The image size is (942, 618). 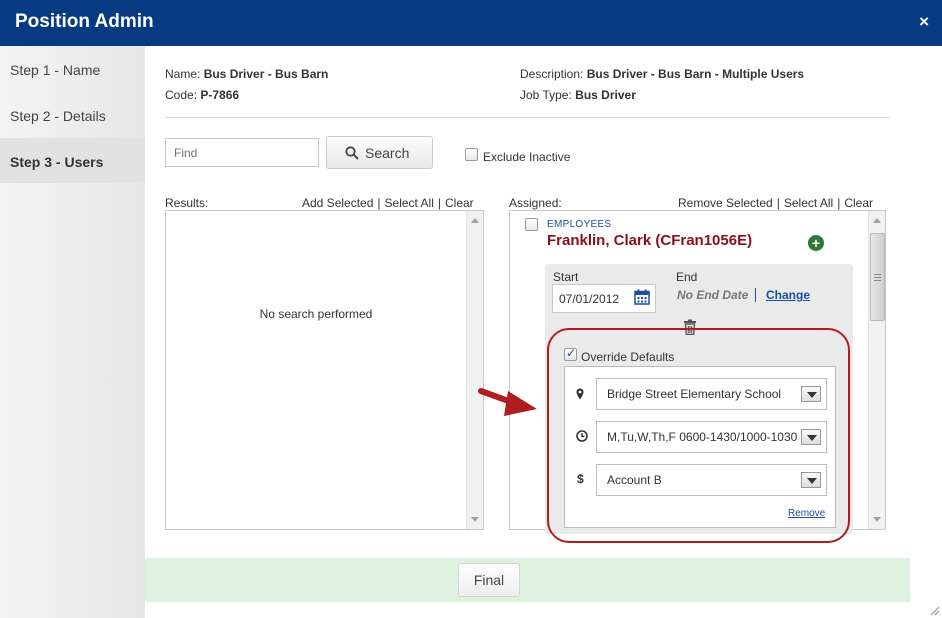 I want to click on start-label: Start, so click(x=566, y=277).